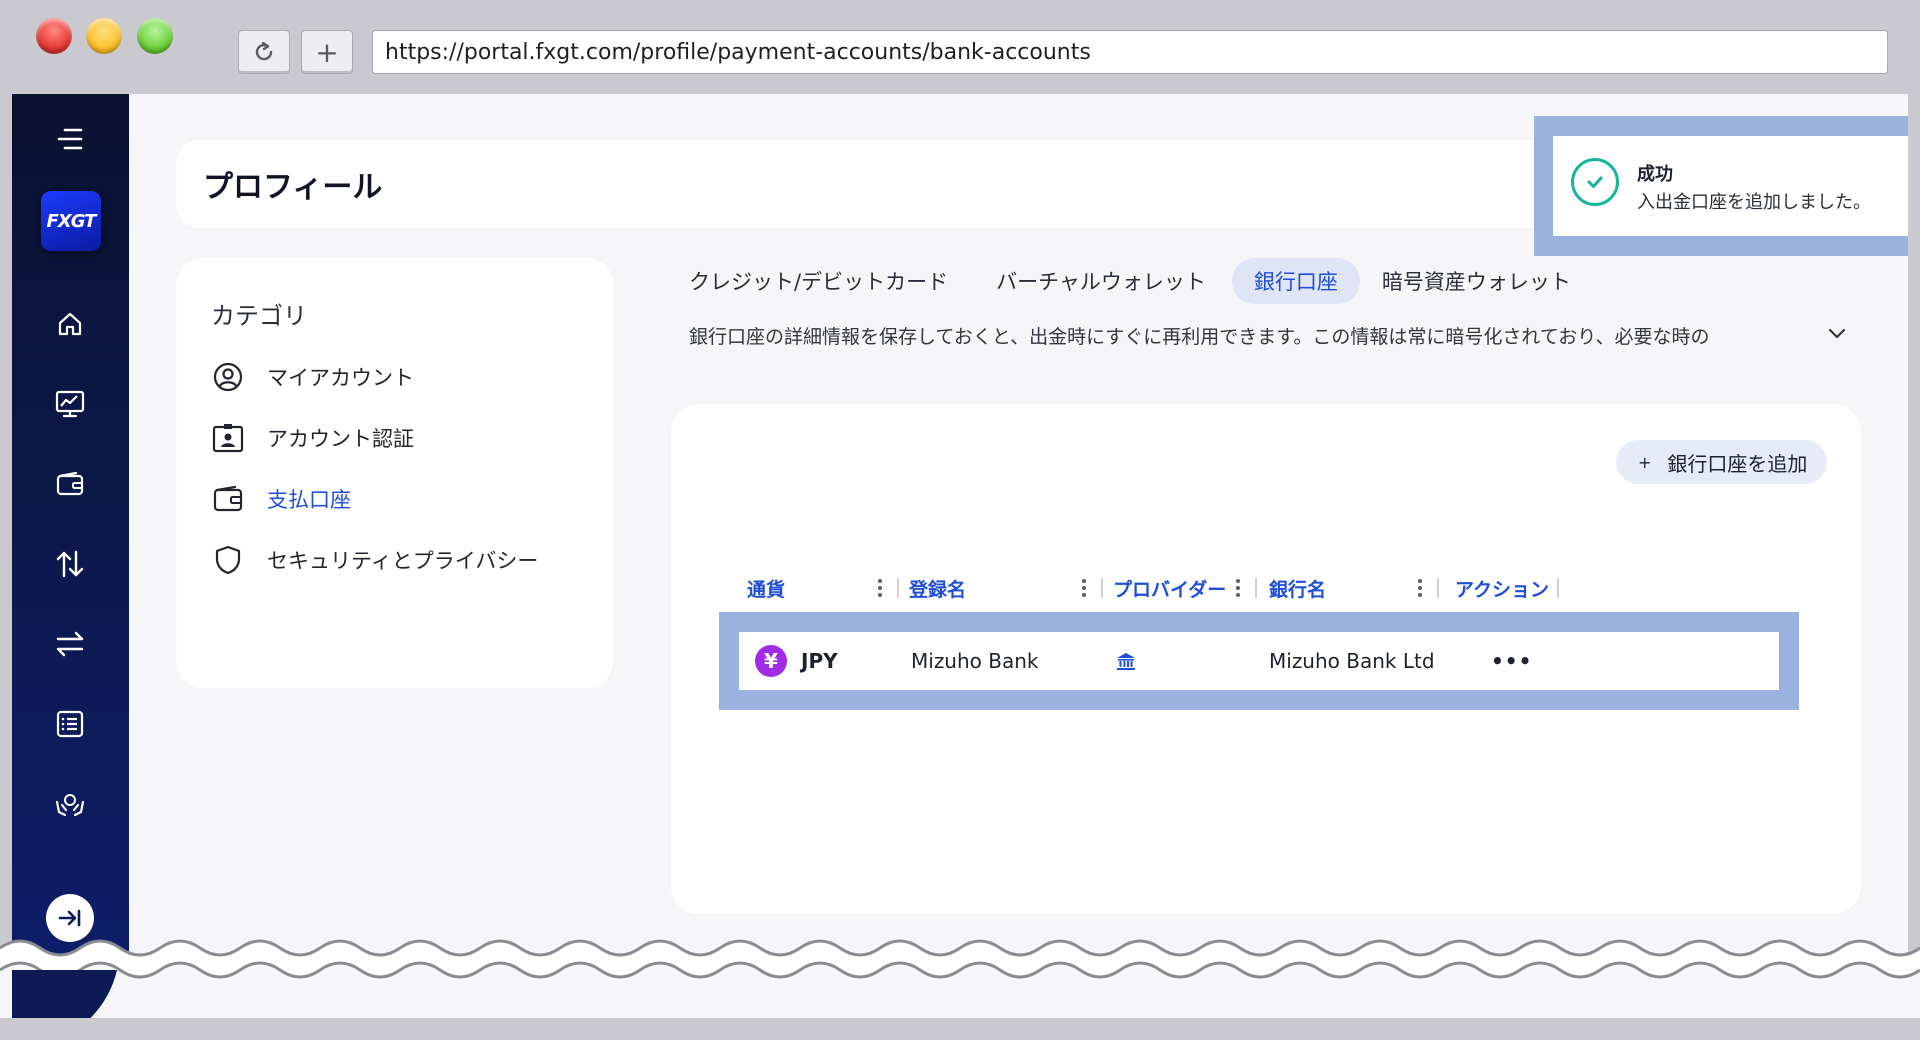 This screenshot has width=1920, height=1040. I want to click on category-title: カテゴリ, so click(259, 316).